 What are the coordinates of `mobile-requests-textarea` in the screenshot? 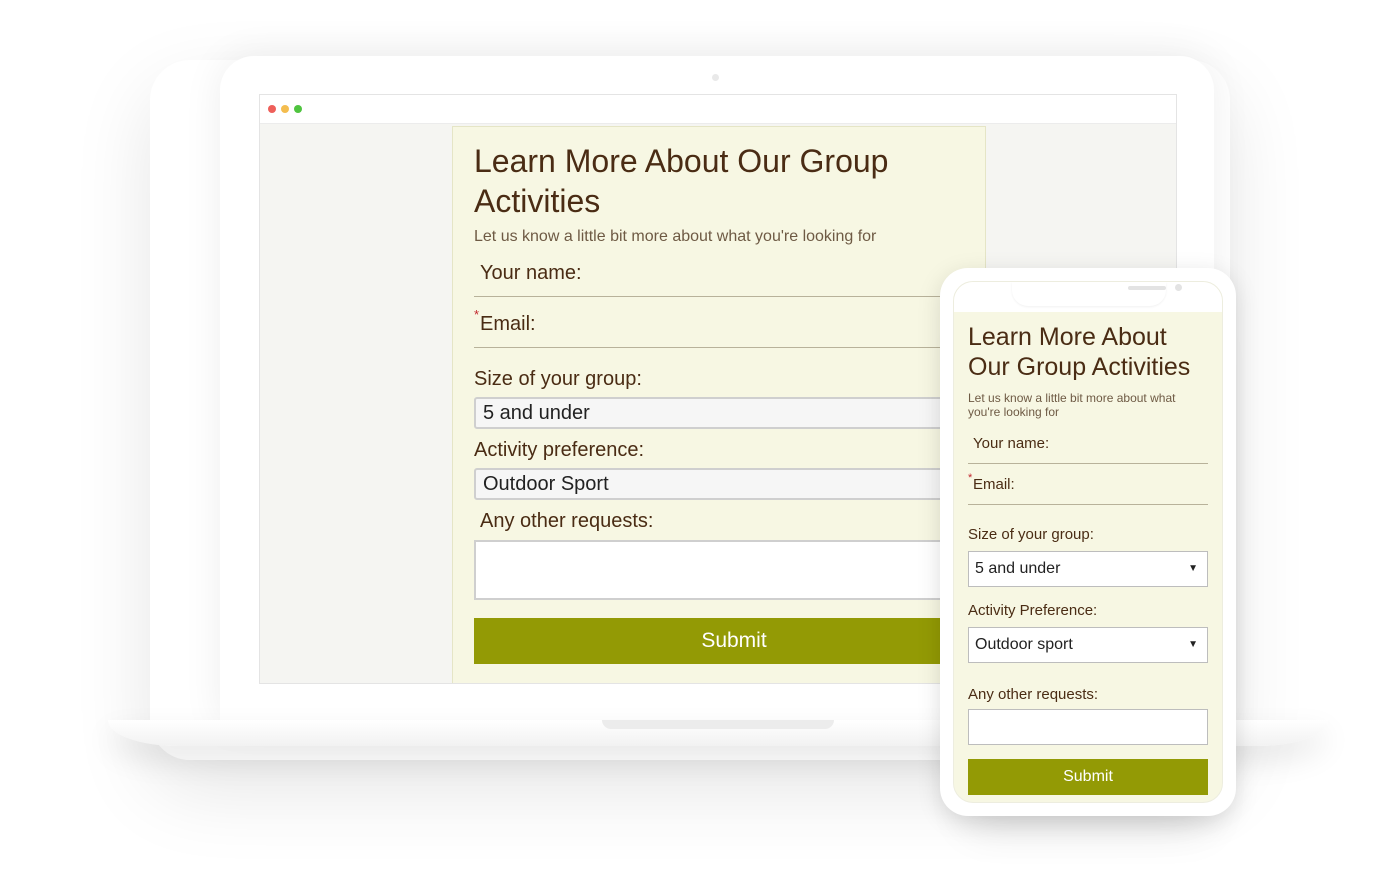 It's located at (1088, 727).